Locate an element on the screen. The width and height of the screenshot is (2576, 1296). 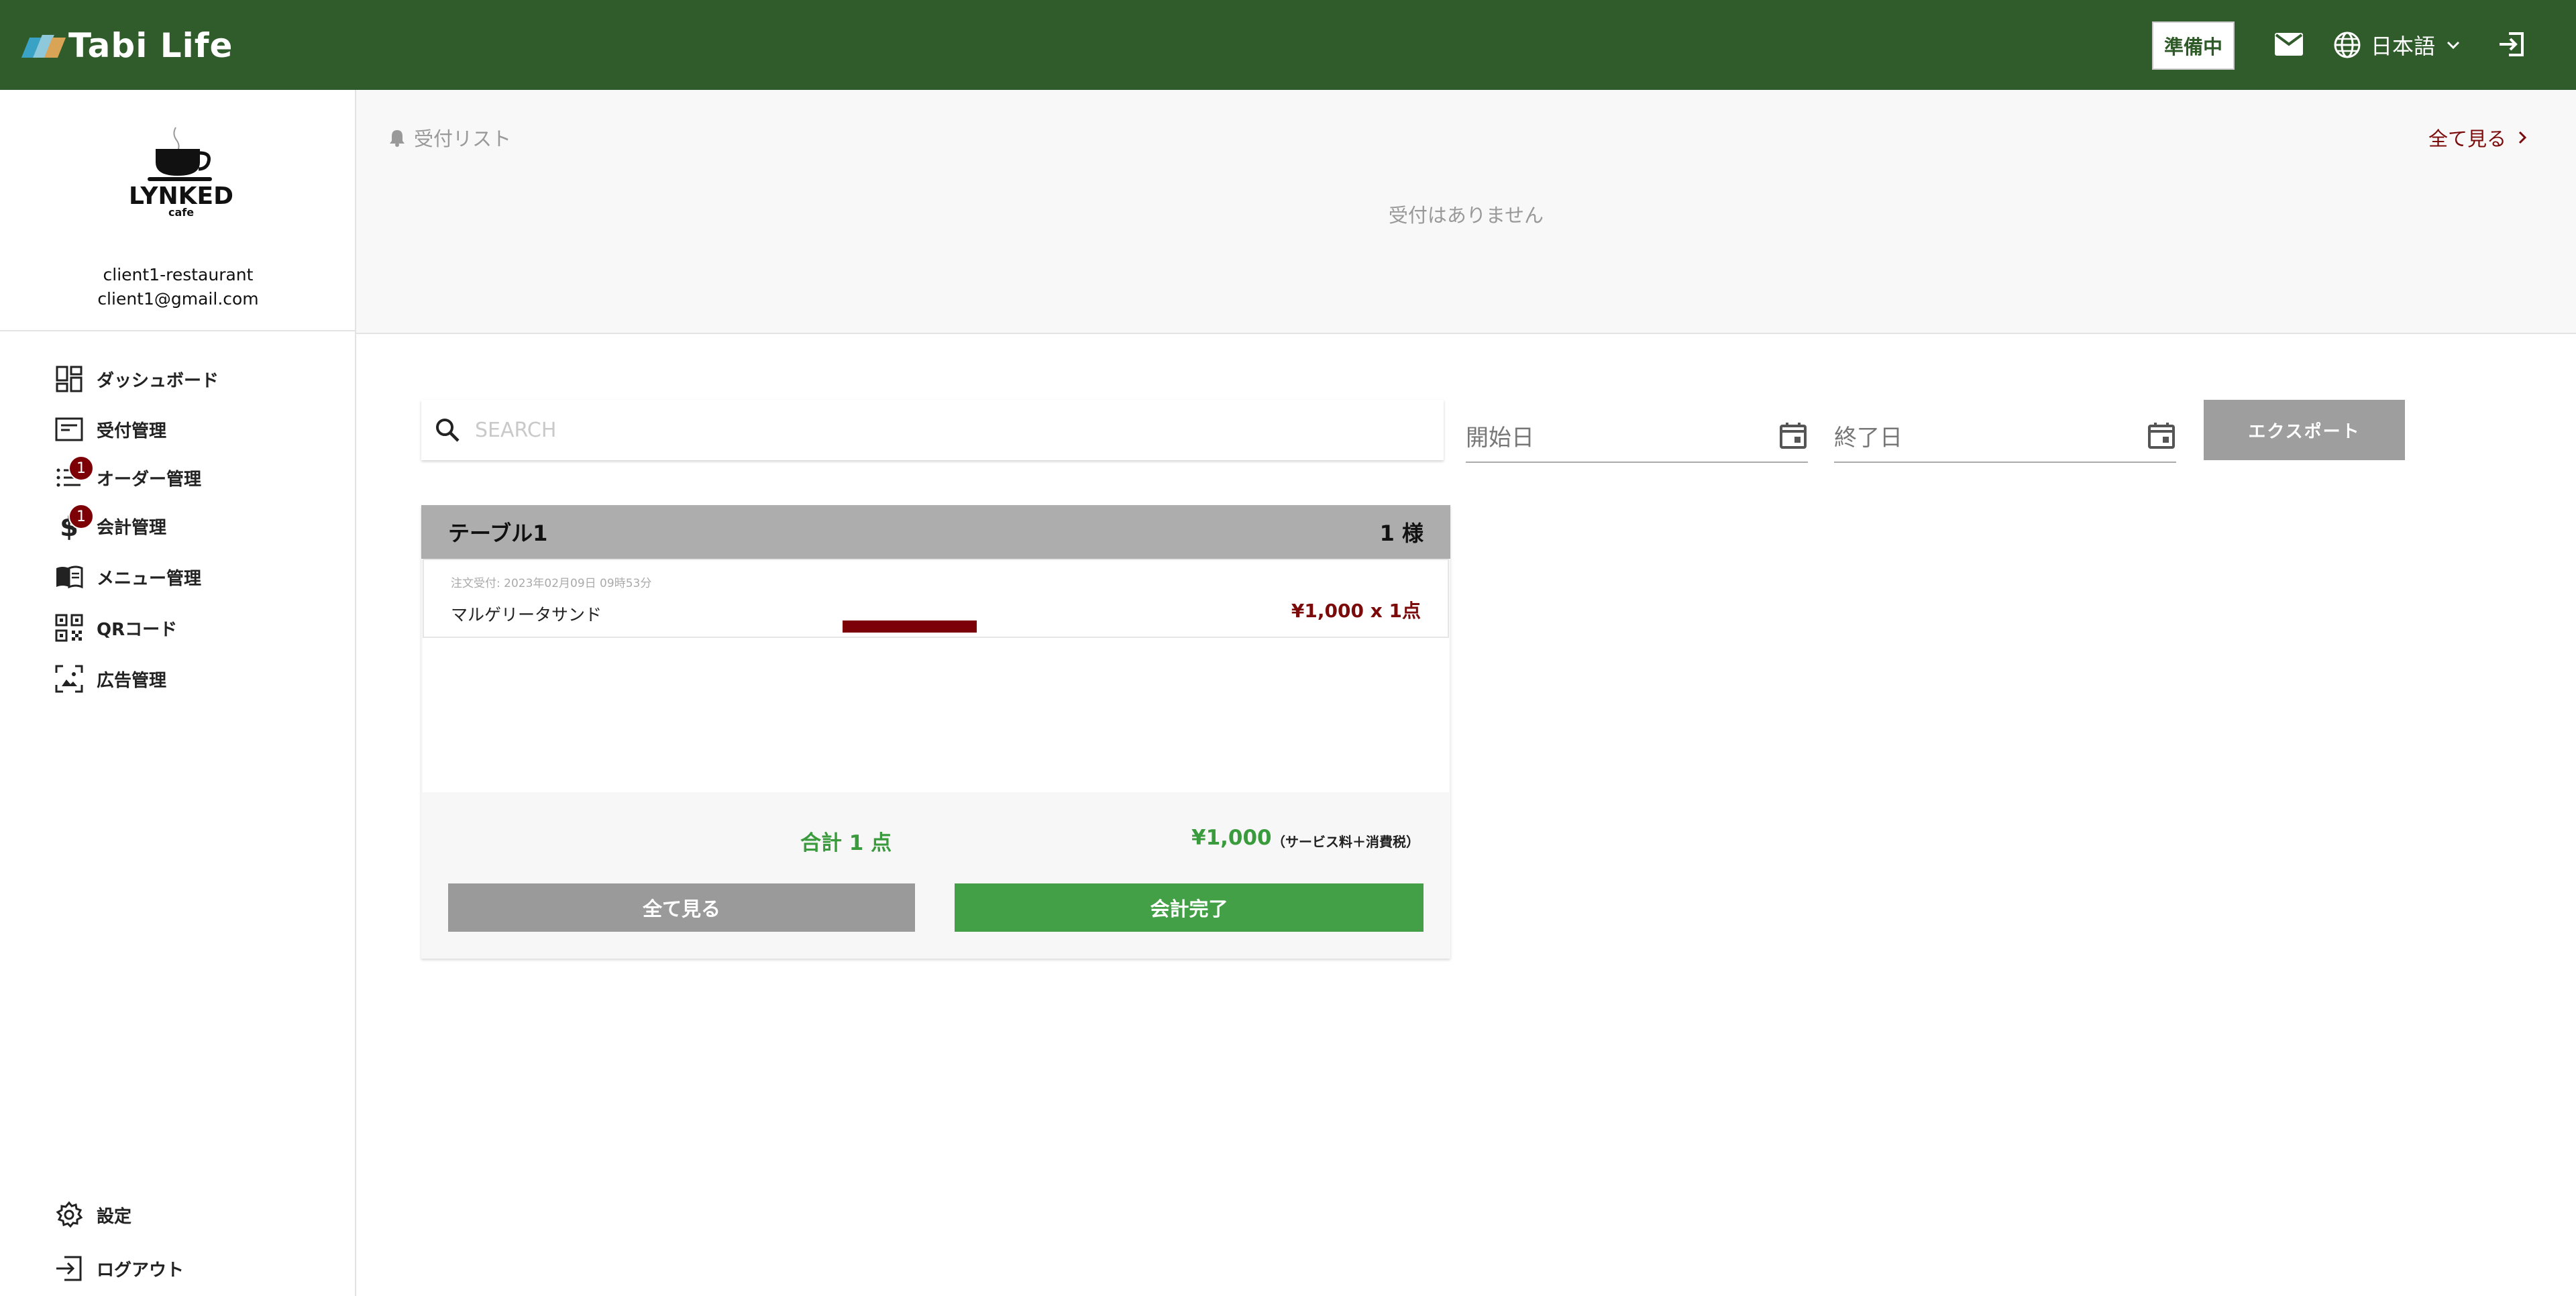
reception-title-label: 受付リスト is located at coordinates (463, 138).